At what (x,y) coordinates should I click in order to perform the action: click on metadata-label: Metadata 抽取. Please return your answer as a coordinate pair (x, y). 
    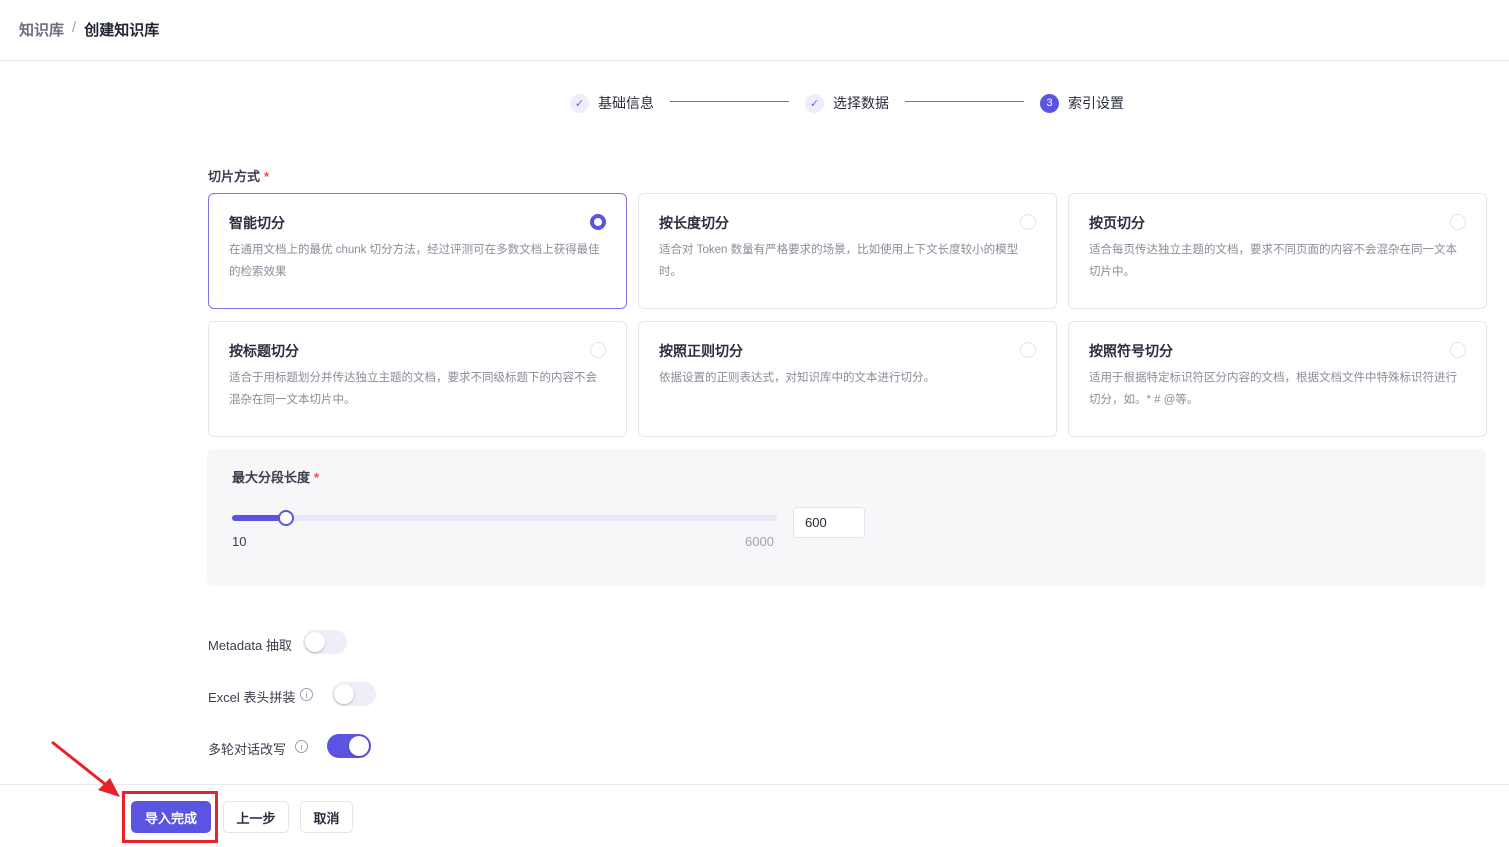
    Looking at the image, I should click on (250, 645).